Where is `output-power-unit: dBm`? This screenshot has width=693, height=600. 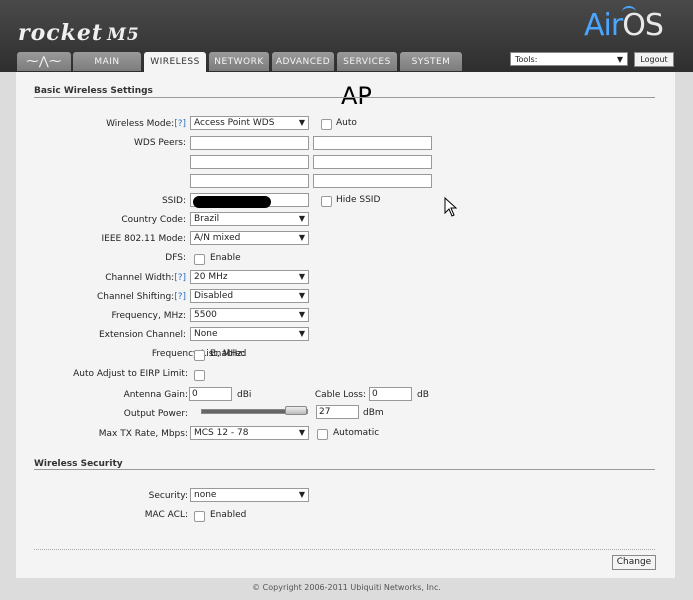
output-power-unit: dBm is located at coordinates (373, 413).